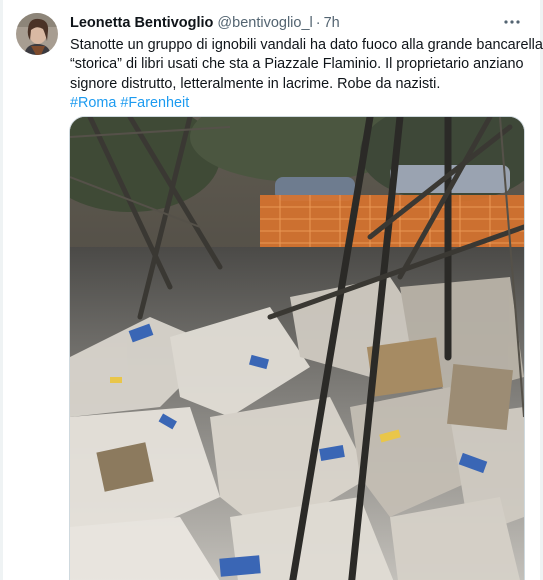 The width and height of the screenshot is (543, 580). Describe the element at coordinates (1, 290) in the screenshot. I see `timeline-border-left` at that location.